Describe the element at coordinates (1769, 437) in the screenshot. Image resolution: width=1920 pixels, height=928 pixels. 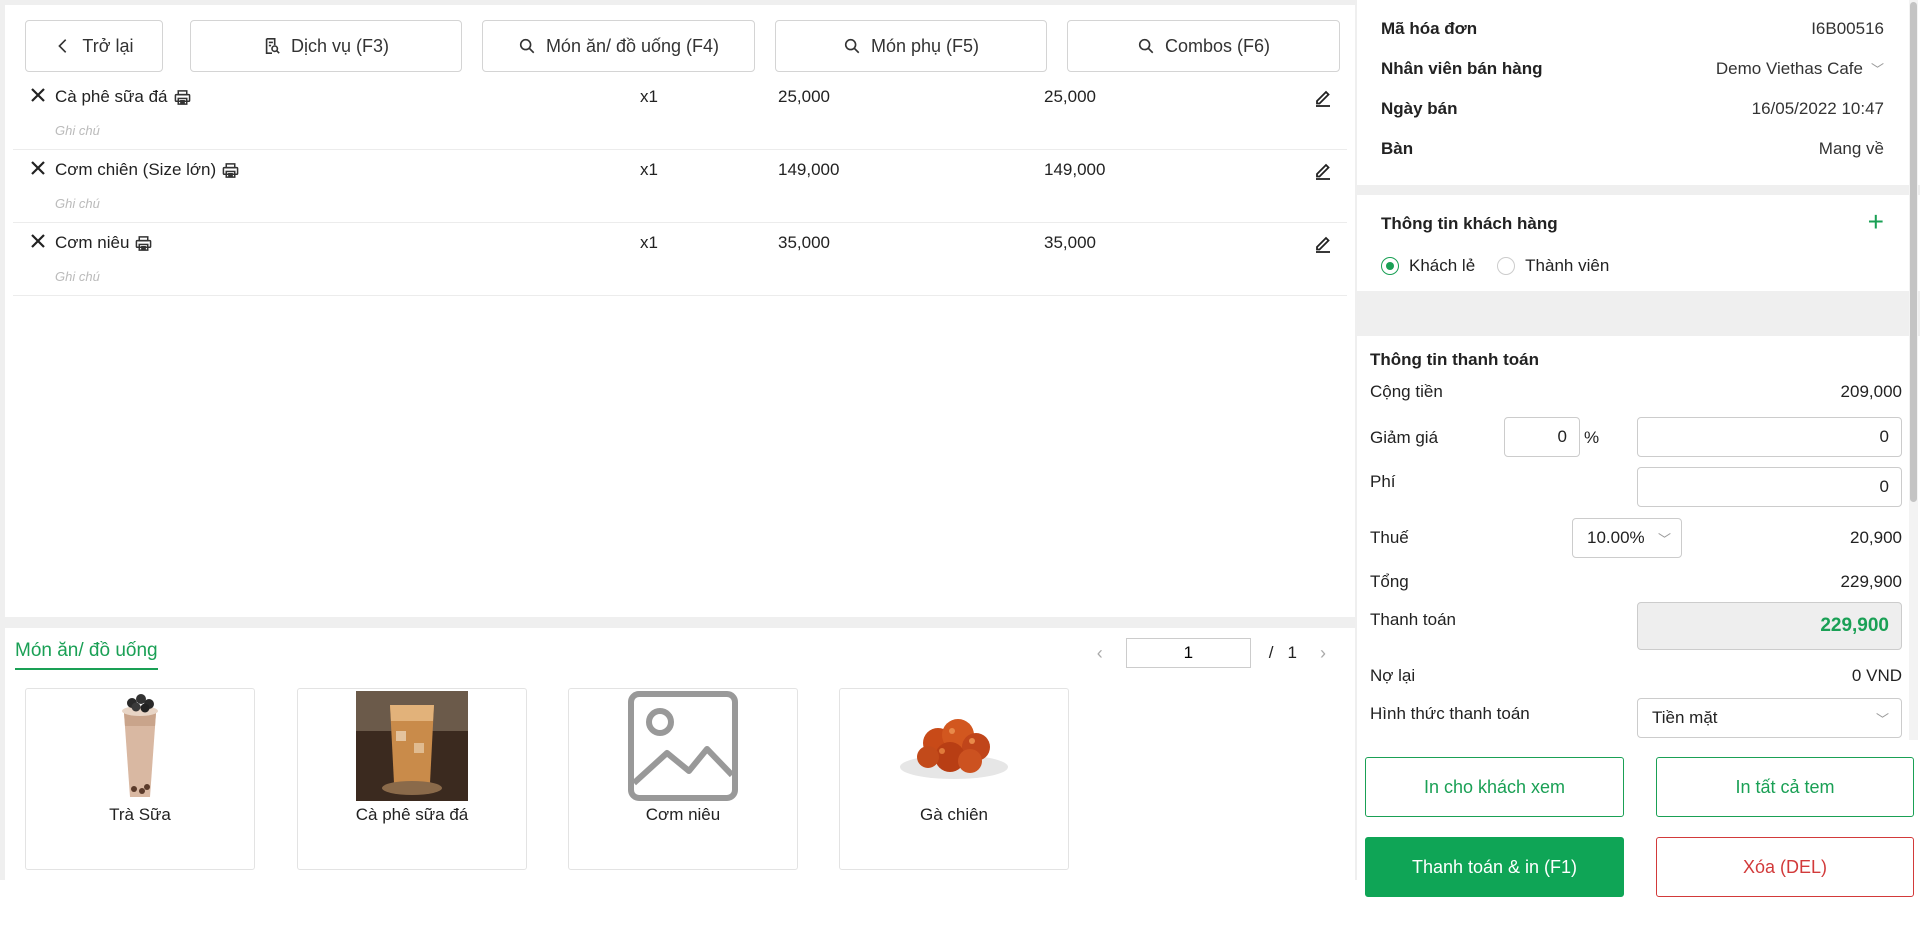
I see `discount-amount-input: 0` at that location.